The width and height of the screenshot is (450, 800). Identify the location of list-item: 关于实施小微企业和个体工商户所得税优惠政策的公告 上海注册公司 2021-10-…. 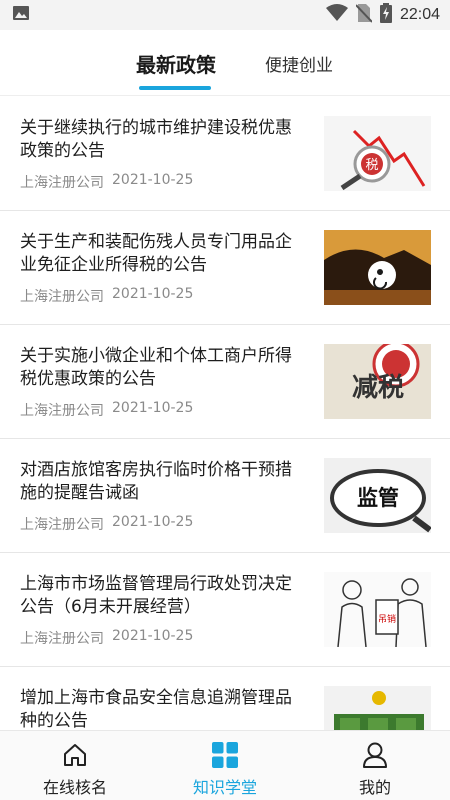
(225, 382).